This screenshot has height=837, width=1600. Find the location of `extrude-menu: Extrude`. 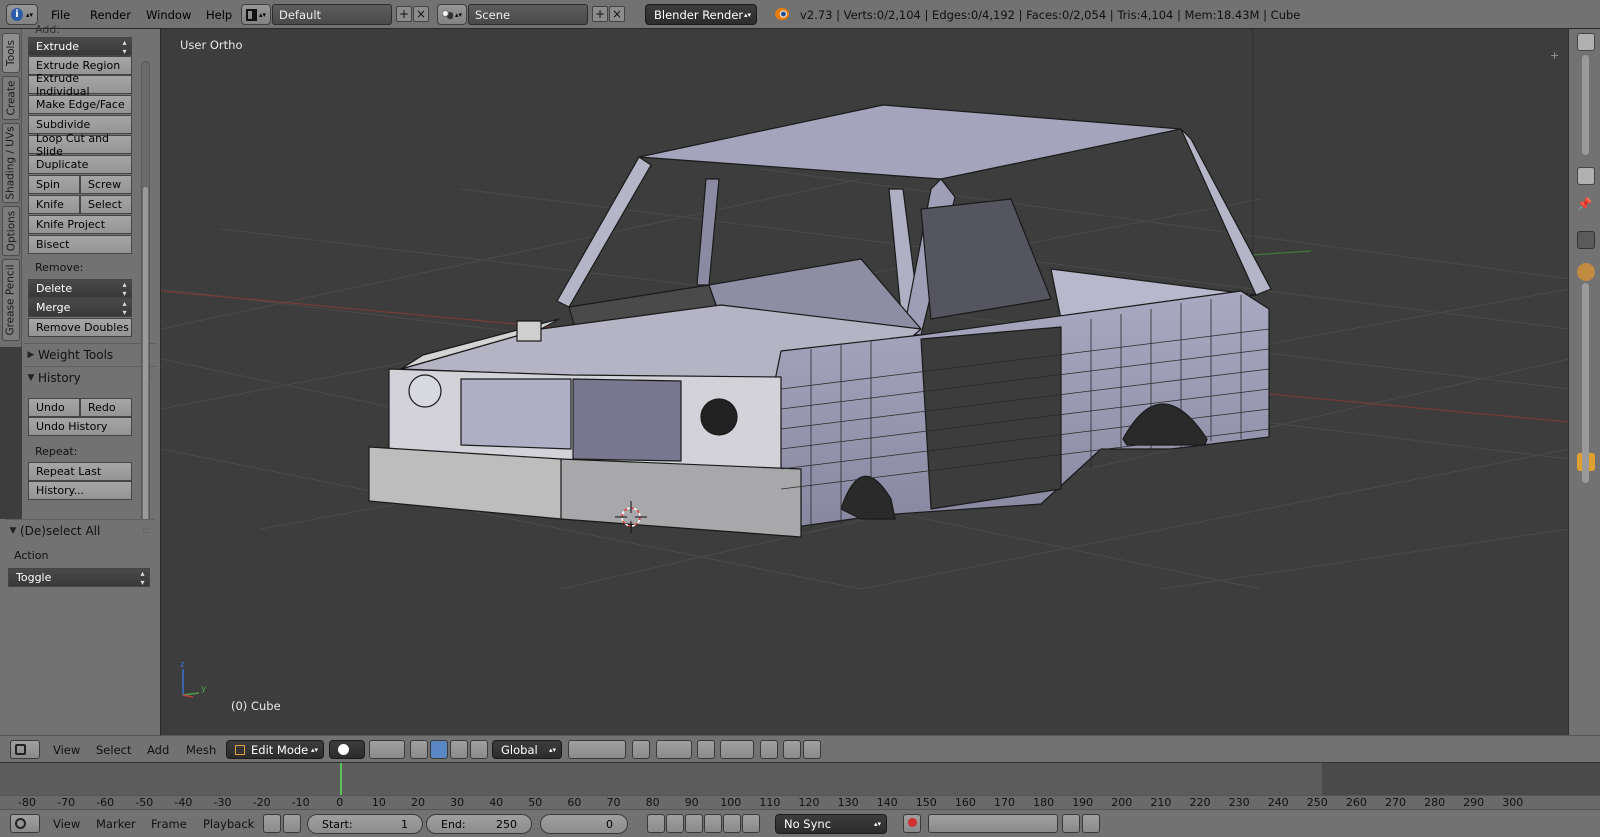

extrude-menu: Extrude is located at coordinates (80, 46).